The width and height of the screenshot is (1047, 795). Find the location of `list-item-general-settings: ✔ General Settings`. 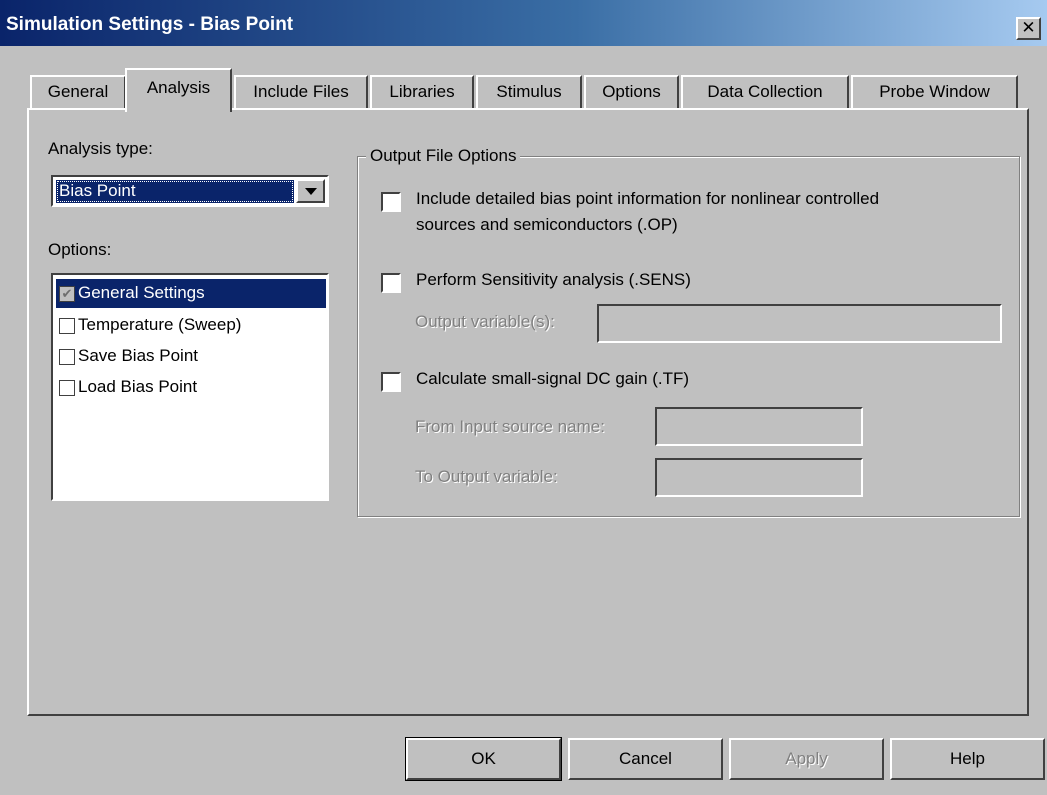

list-item-general-settings: ✔ General Settings is located at coordinates (191, 293).